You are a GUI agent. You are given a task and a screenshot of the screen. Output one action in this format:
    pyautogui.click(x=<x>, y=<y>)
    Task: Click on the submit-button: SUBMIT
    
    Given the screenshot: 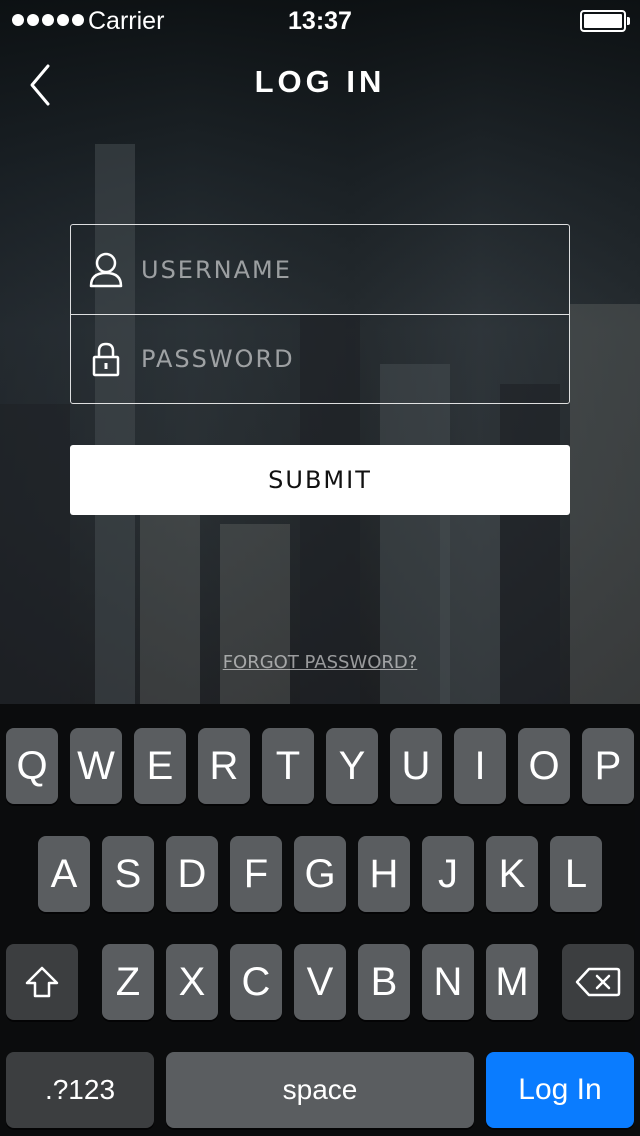 What is the action you would take?
    pyautogui.click(x=320, y=480)
    